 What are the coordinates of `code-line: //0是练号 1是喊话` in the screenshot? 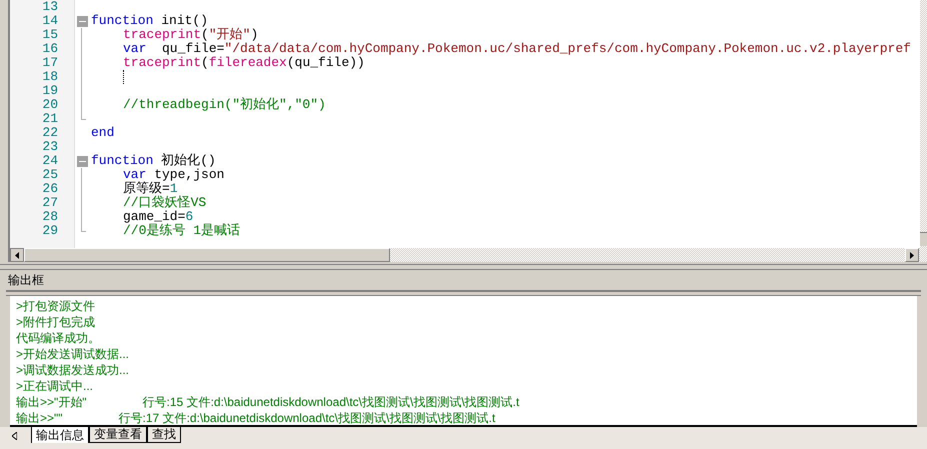 It's located at (181, 231).